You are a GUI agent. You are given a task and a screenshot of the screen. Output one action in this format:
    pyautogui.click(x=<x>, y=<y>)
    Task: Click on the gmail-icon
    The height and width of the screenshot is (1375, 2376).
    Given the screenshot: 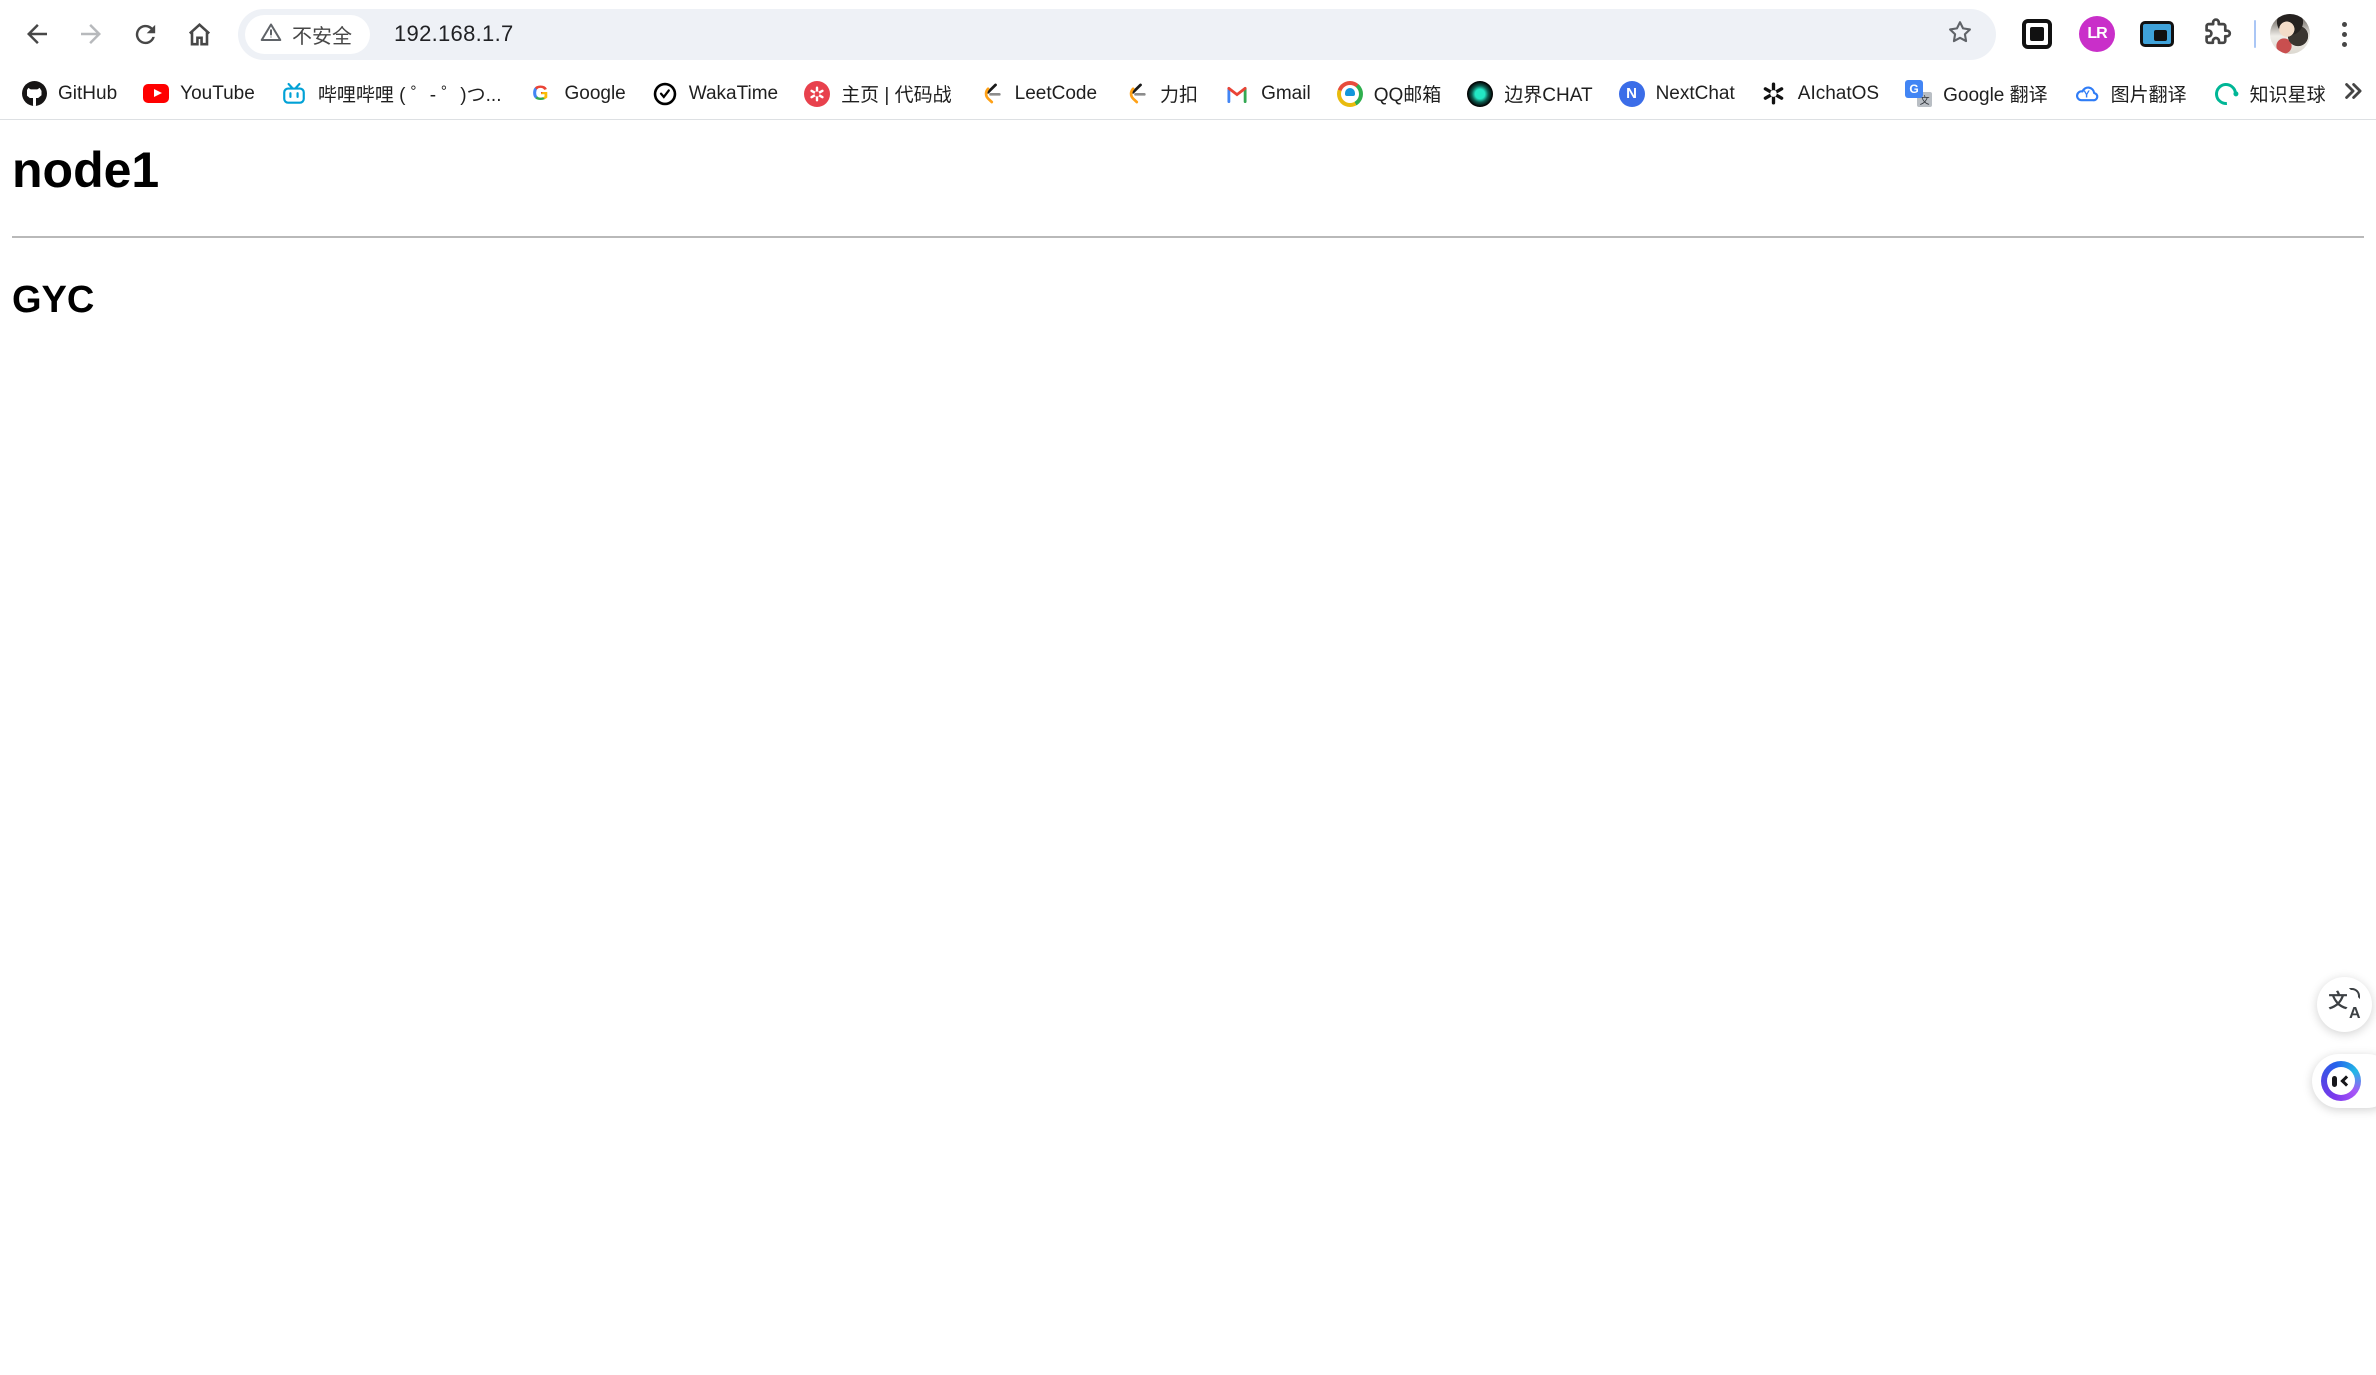 What is the action you would take?
    pyautogui.click(x=1237, y=94)
    